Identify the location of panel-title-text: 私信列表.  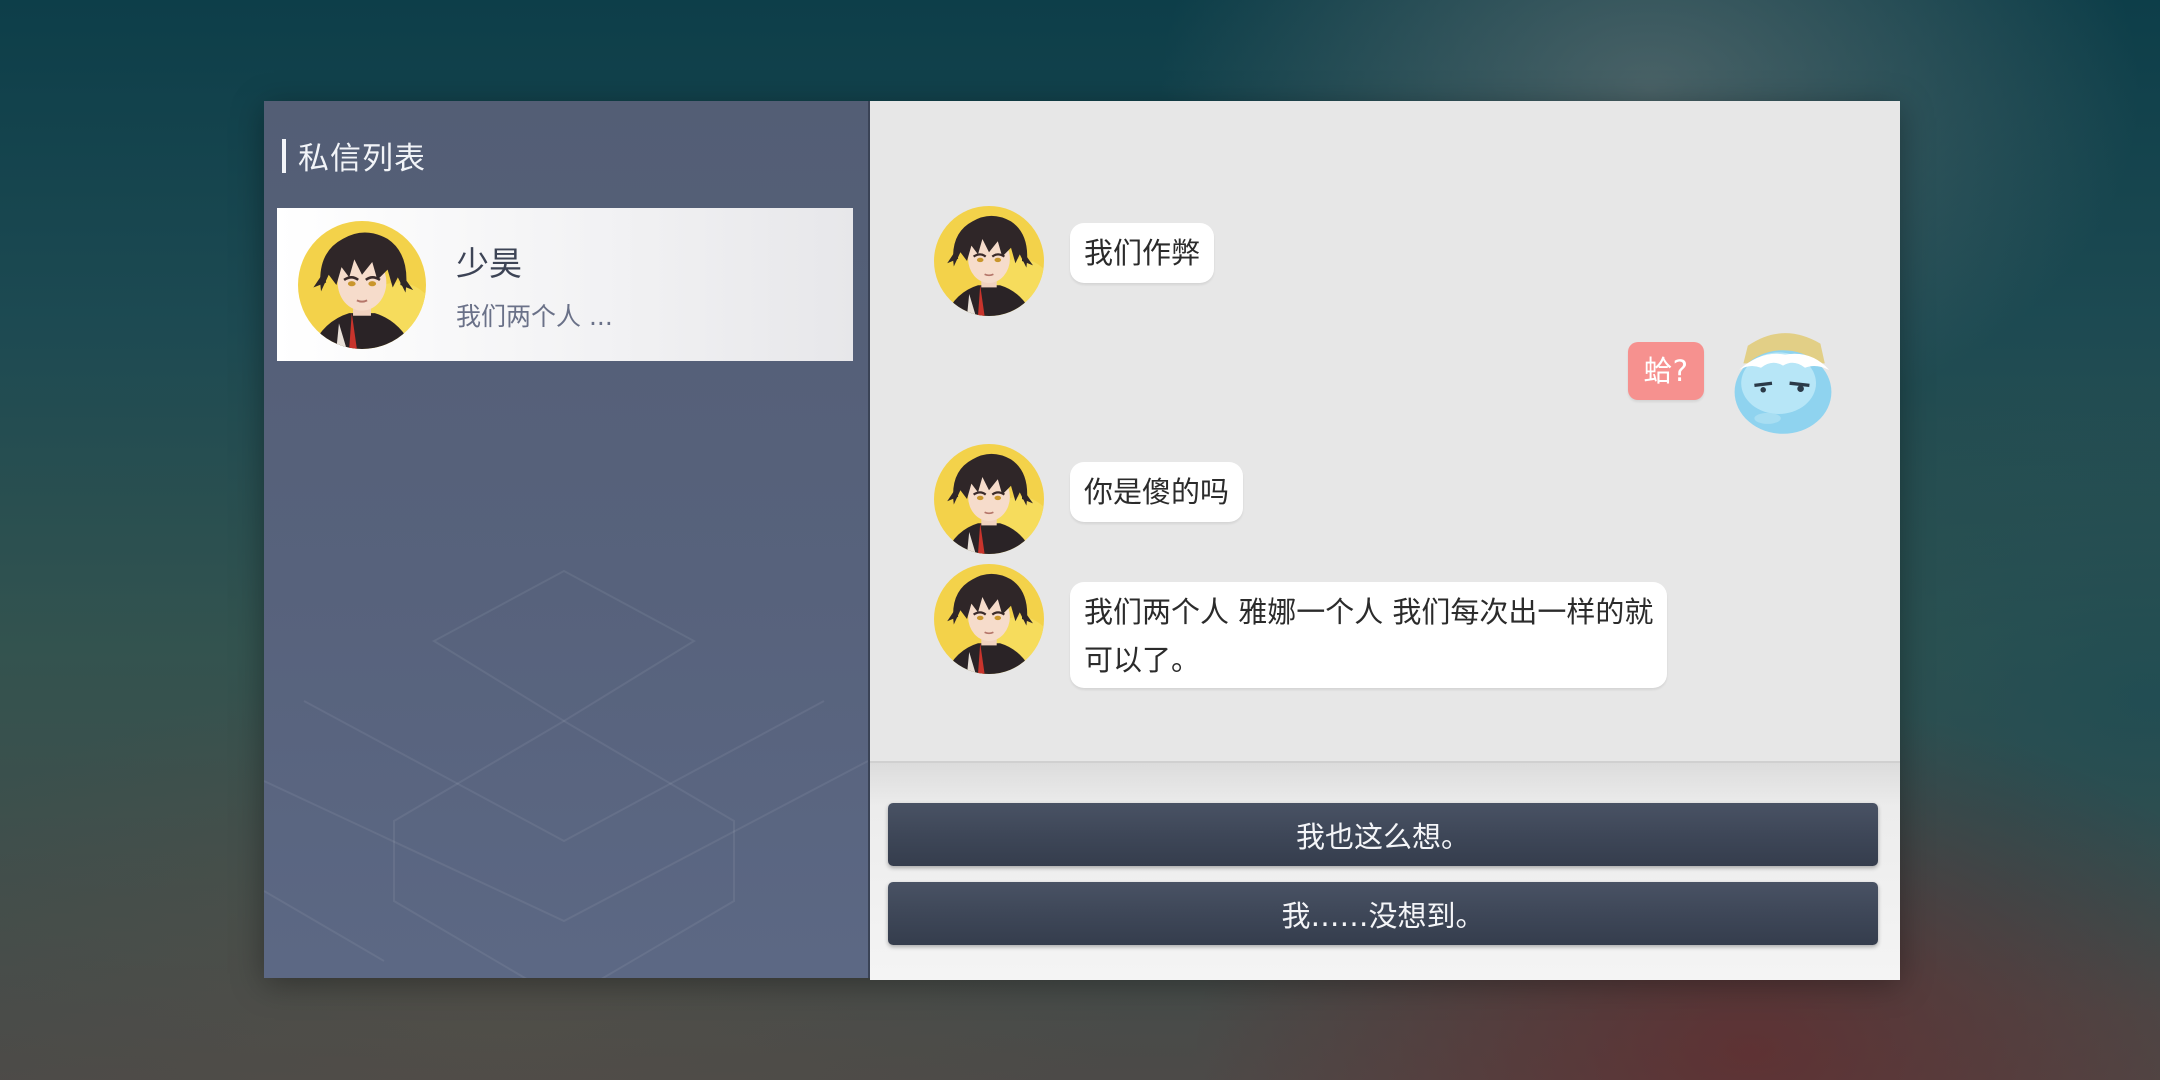
(362, 159).